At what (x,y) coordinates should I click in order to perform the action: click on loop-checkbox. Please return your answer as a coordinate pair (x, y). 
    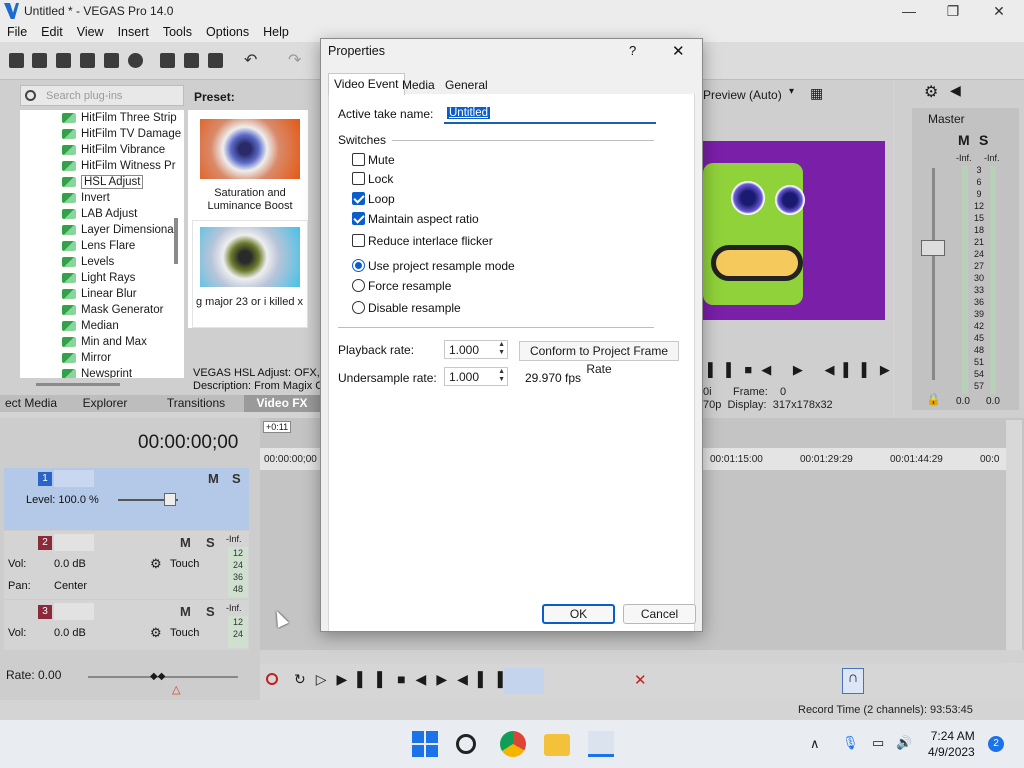
    Looking at the image, I should click on (358, 198).